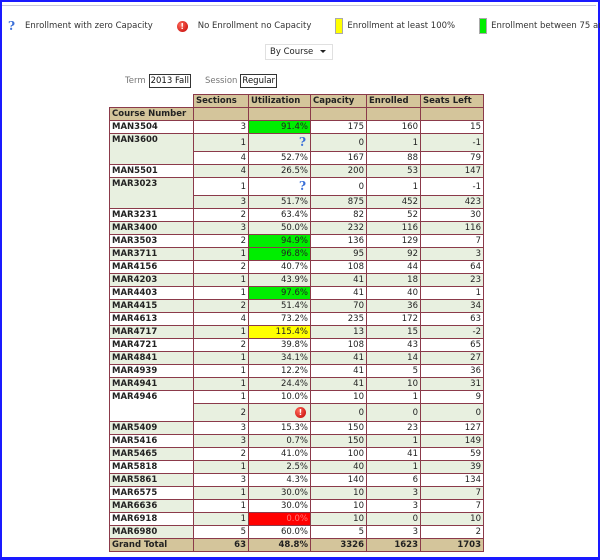  Describe the element at coordinates (279, 332) in the screenshot. I see `utilization-cell: 115.4%` at that location.